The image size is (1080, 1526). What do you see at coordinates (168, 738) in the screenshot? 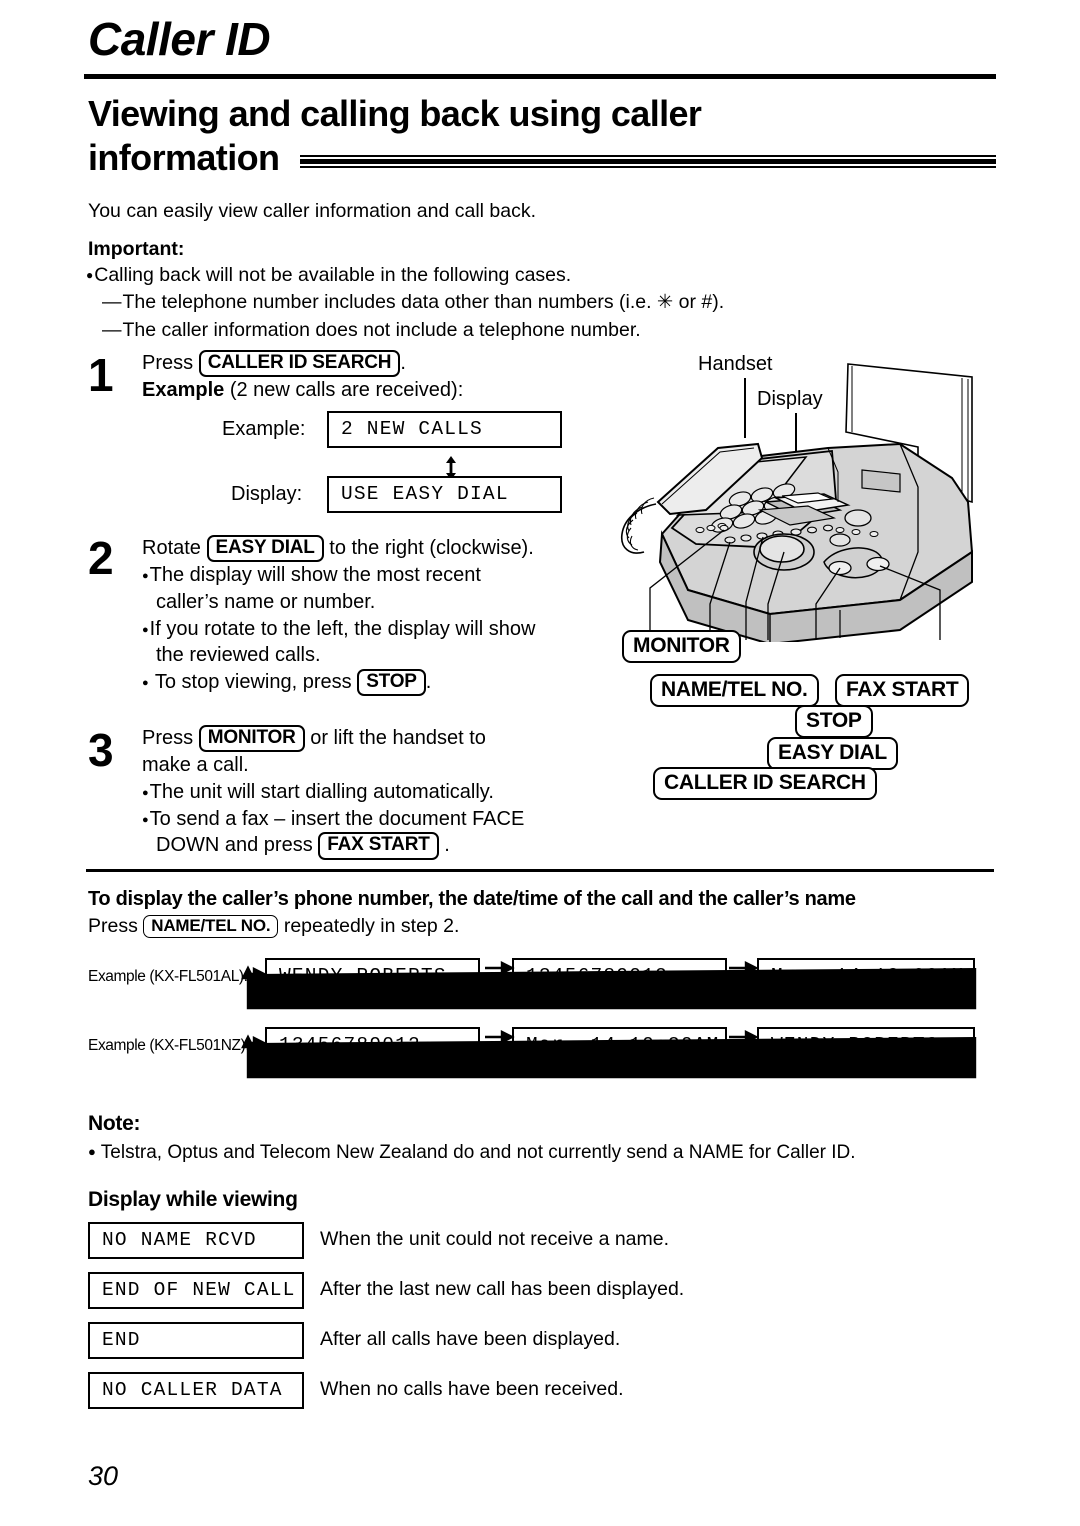
I see `step-3-press-label: Press` at bounding box center [168, 738].